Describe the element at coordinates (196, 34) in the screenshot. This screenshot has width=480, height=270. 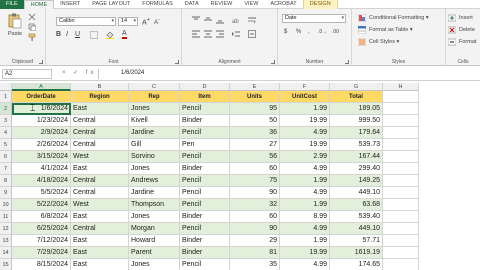
I see `align-left-icon` at that location.